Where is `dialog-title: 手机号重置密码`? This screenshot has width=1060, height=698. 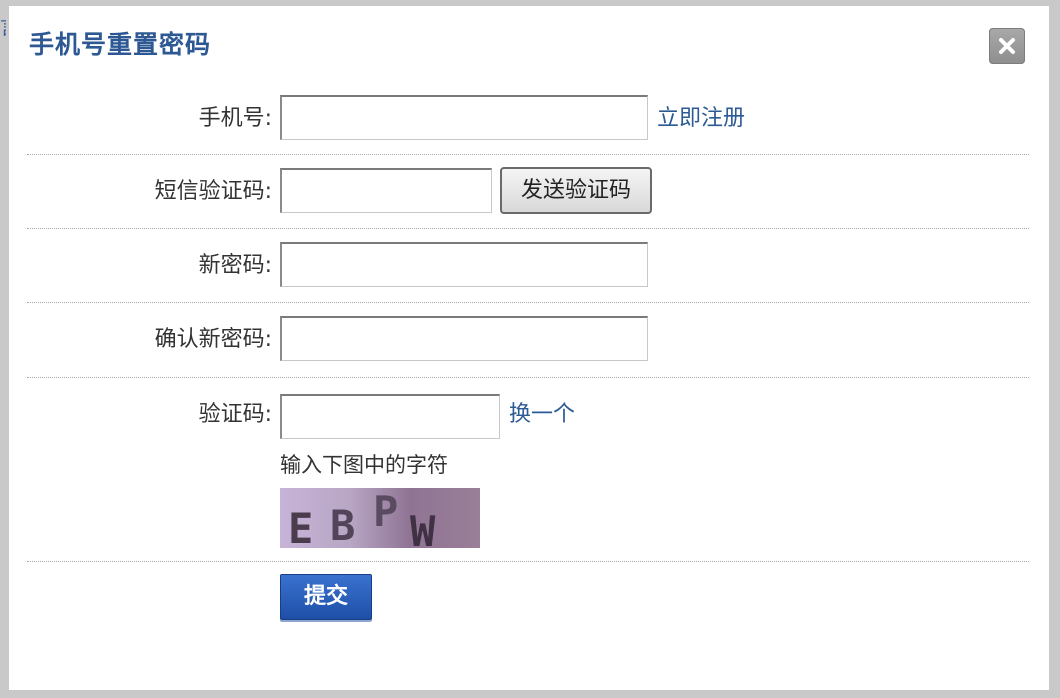
dialog-title: 手机号重置密码 is located at coordinates (120, 44).